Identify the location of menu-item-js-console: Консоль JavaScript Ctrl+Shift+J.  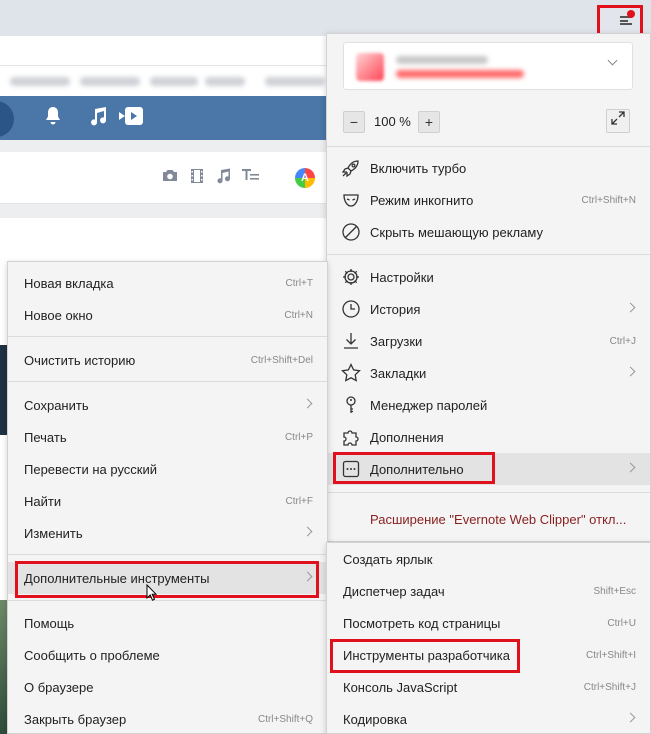
(488, 687).